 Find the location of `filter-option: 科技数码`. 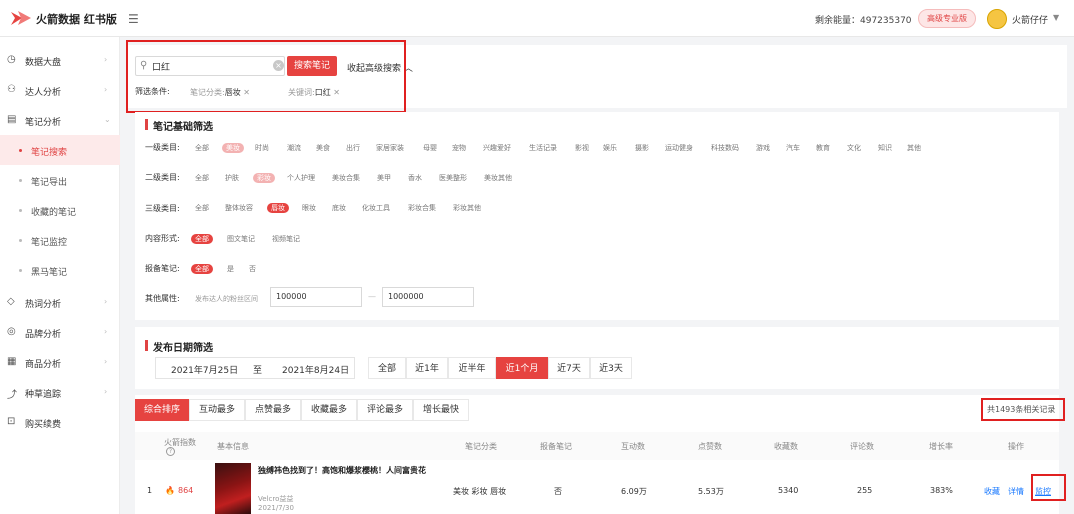

filter-option: 科技数码 is located at coordinates (725, 148).